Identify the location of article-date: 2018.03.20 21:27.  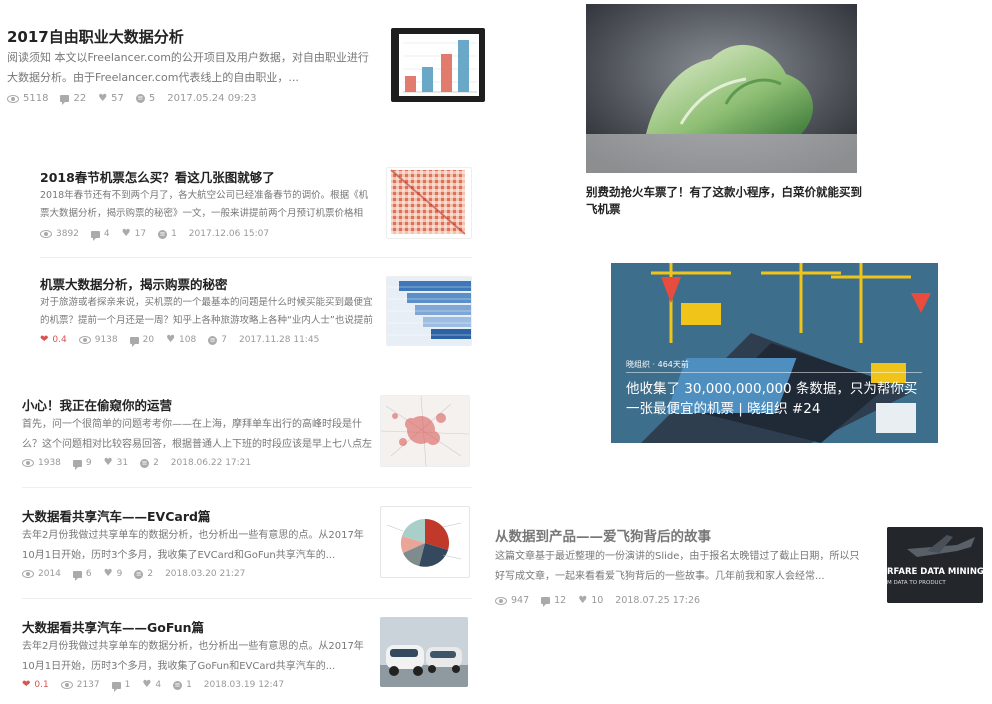
(205, 574).